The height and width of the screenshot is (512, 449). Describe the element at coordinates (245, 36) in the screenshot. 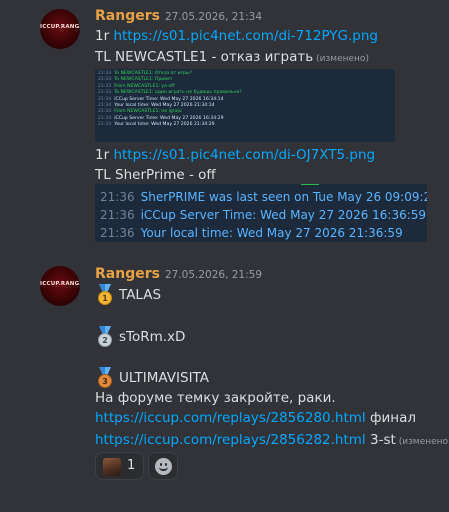

I see `image-link: https://s01.pic4net.com/di-712PYG.png` at that location.